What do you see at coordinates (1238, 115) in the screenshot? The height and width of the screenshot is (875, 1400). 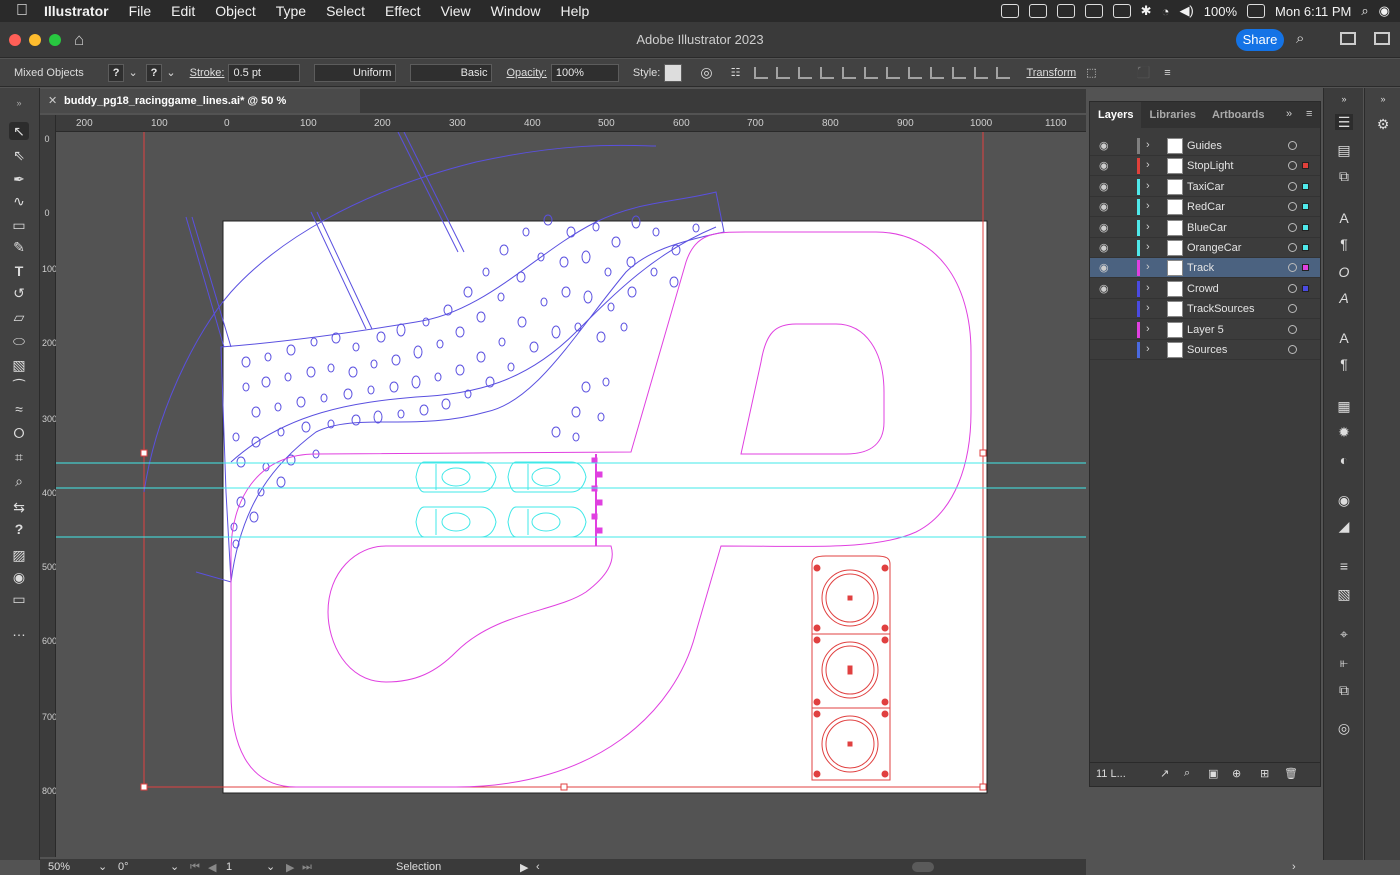 I see `tab-artboards: Artboards` at bounding box center [1238, 115].